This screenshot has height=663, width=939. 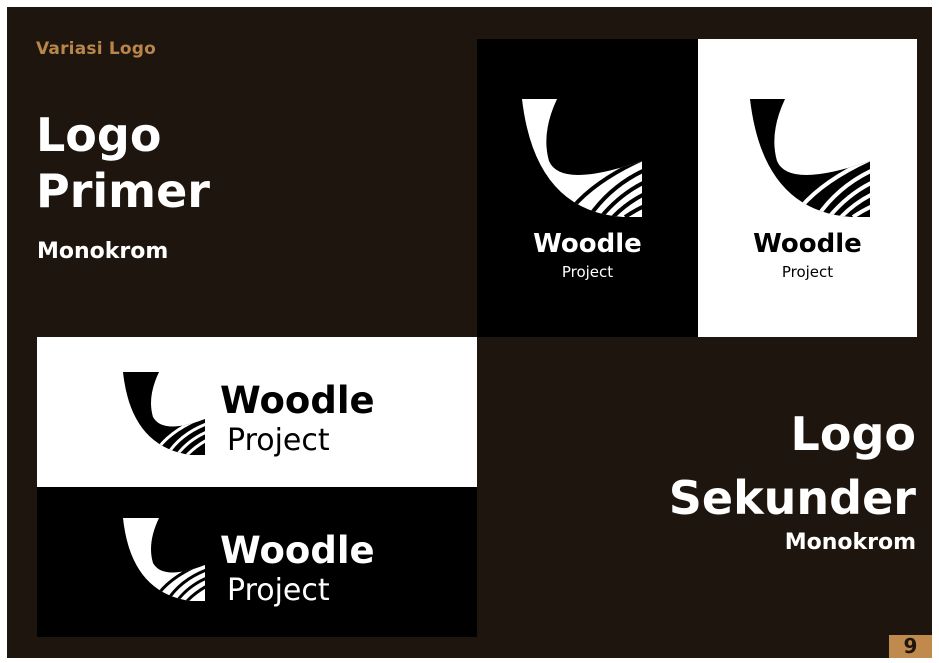 I want to click on primary-logo-black-panel: Woodle Project, so click(x=587, y=188).